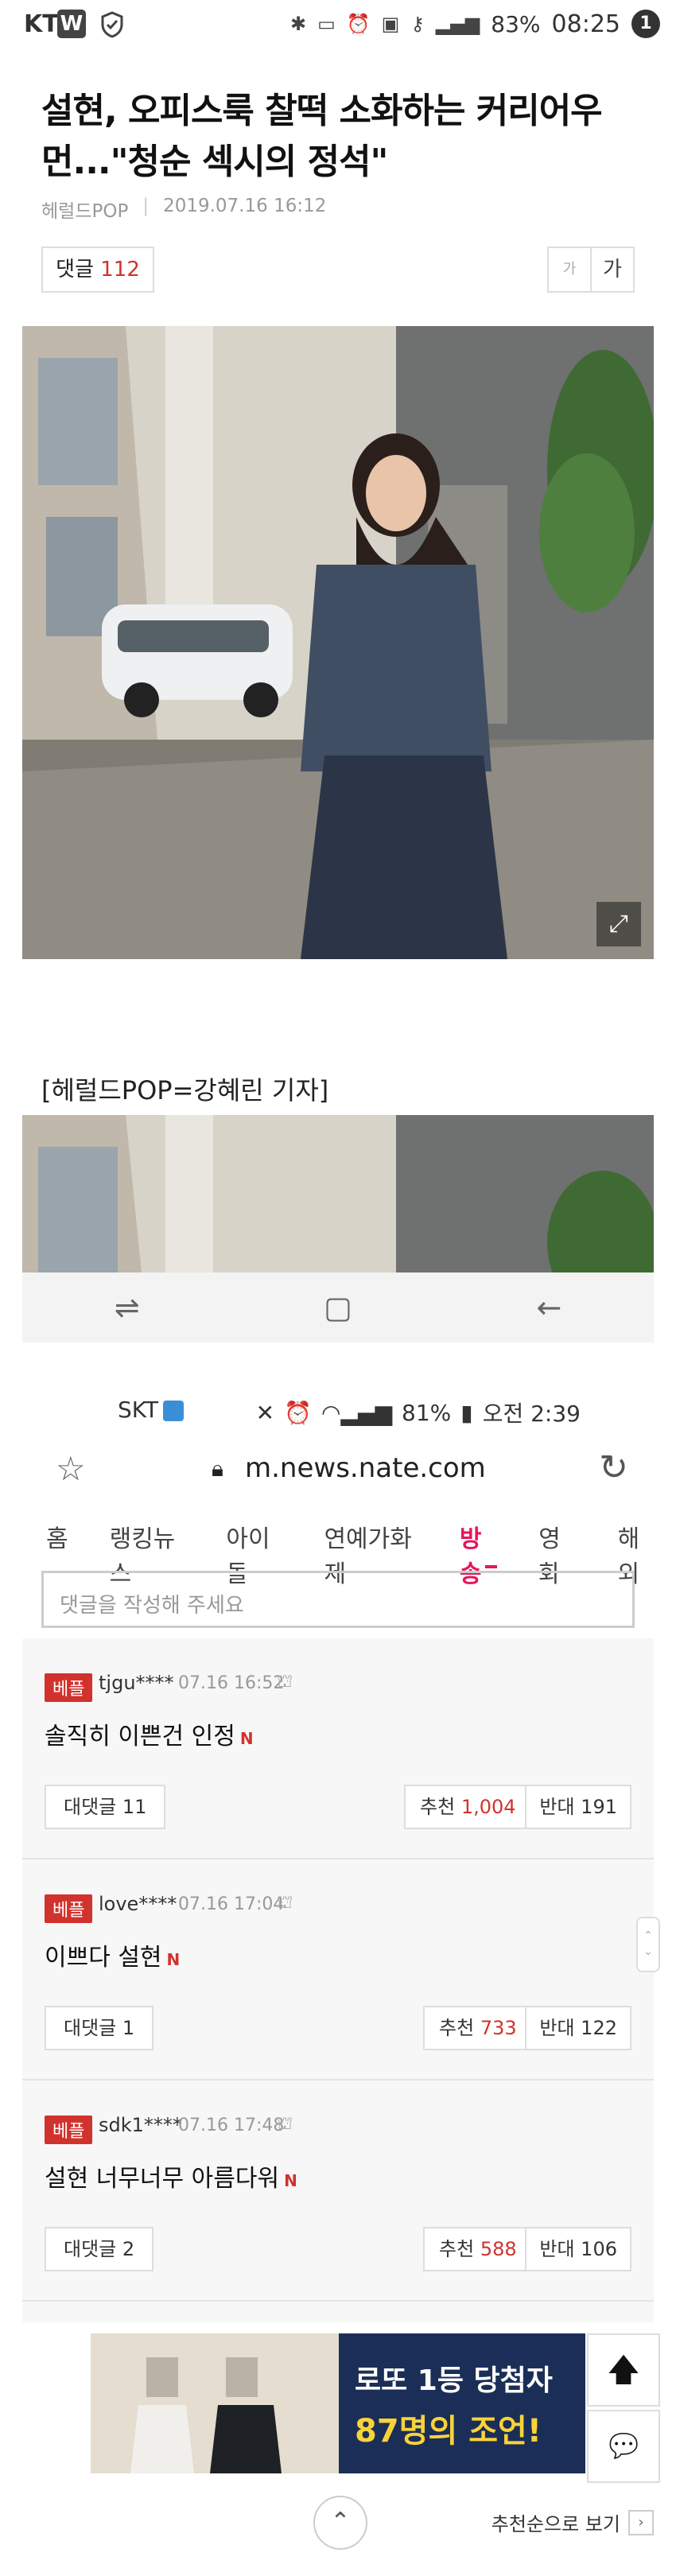 The image size is (676, 2576). What do you see at coordinates (531, 1414) in the screenshot?
I see `clock-2: 오전 2:39` at bounding box center [531, 1414].